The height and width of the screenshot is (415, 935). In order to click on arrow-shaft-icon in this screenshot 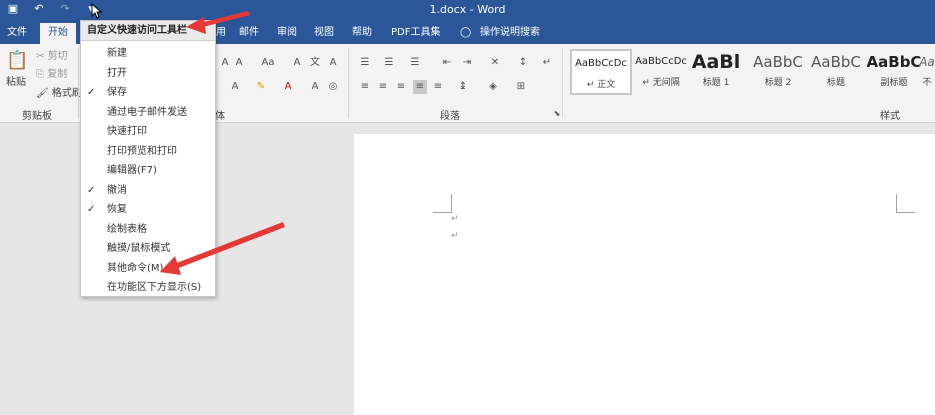, I will do `click(229, 245)`.